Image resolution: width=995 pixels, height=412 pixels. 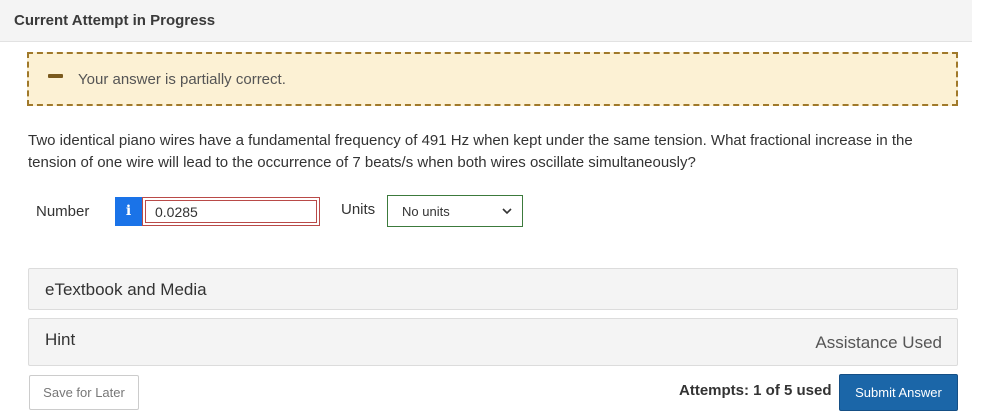 What do you see at coordinates (486, 21) in the screenshot?
I see `header-bar: Current Attempt in Progress` at bounding box center [486, 21].